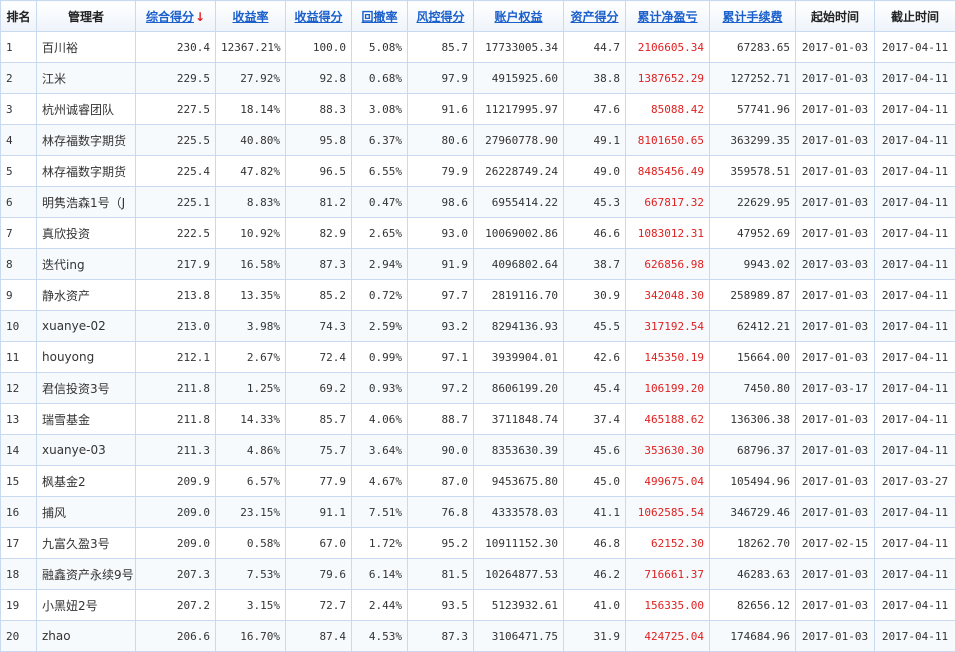 Image resolution: width=955 pixels, height=652 pixels. I want to click on cell-drawdown-rate: 6.55%, so click(380, 171).